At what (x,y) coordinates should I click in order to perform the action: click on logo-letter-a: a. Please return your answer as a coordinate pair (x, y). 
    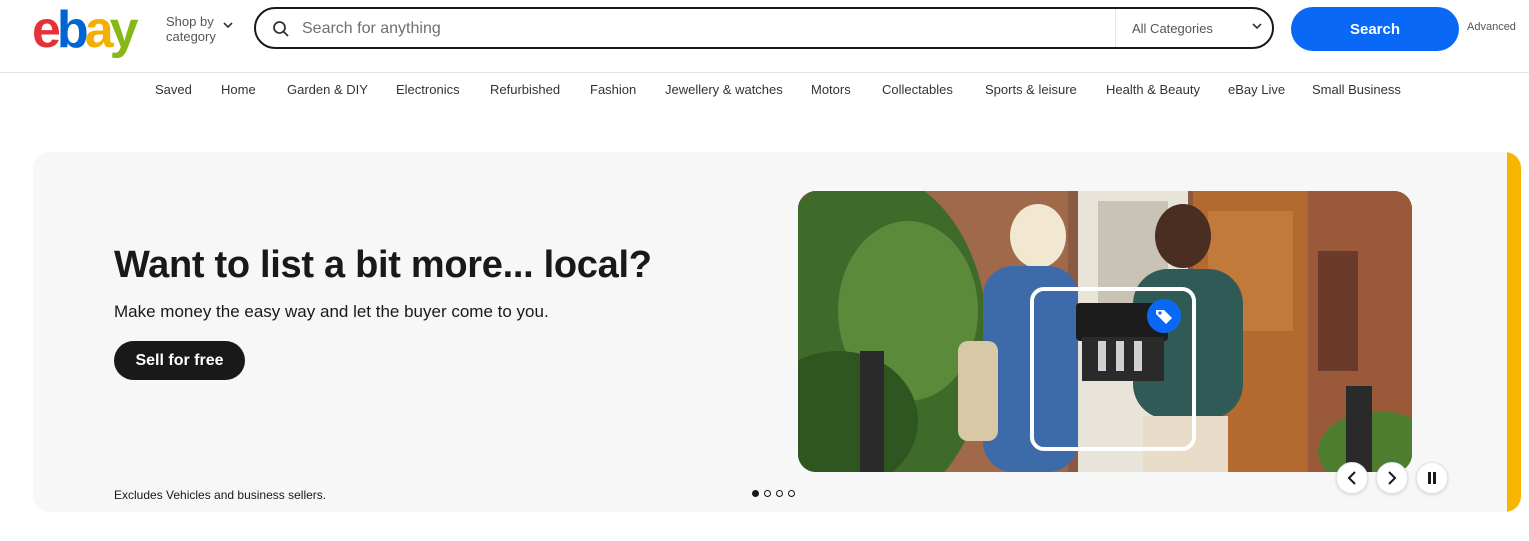
    Looking at the image, I should click on (99, 30).